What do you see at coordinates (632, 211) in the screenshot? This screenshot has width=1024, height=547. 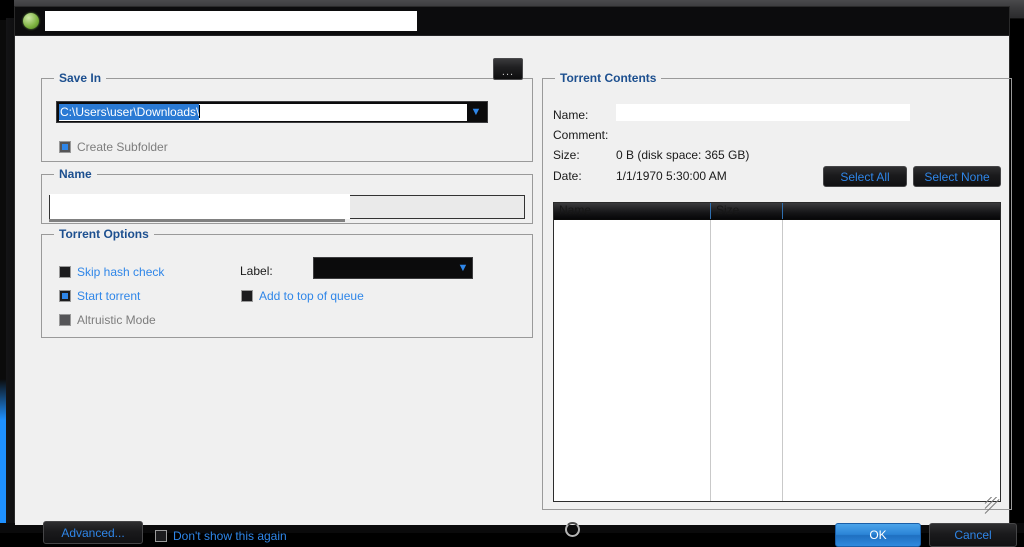 I see `column-header-name: Name` at bounding box center [632, 211].